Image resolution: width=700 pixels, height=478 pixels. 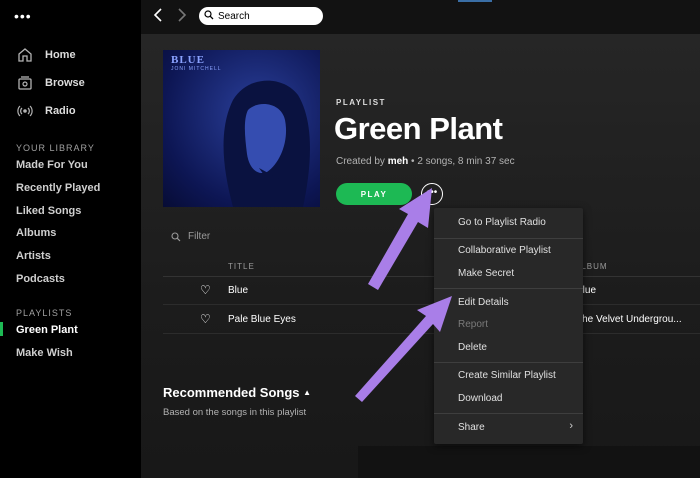 What do you see at coordinates (47, 330) in the screenshot?
I see `sidebar-playlist-green-plant: Green Plant` at bounding box center [47, 330].